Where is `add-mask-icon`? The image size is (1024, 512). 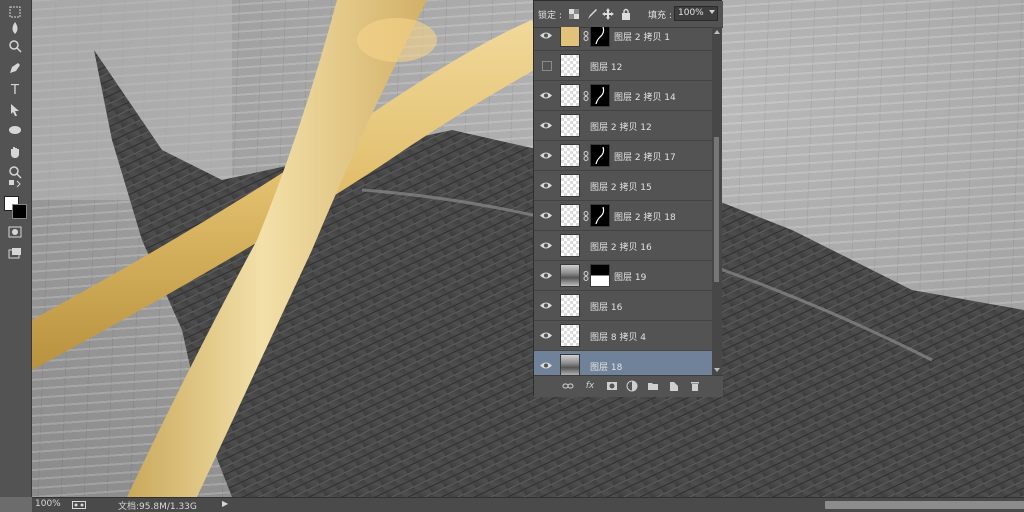
add-mask-icon is located at coordinates (612, 386).